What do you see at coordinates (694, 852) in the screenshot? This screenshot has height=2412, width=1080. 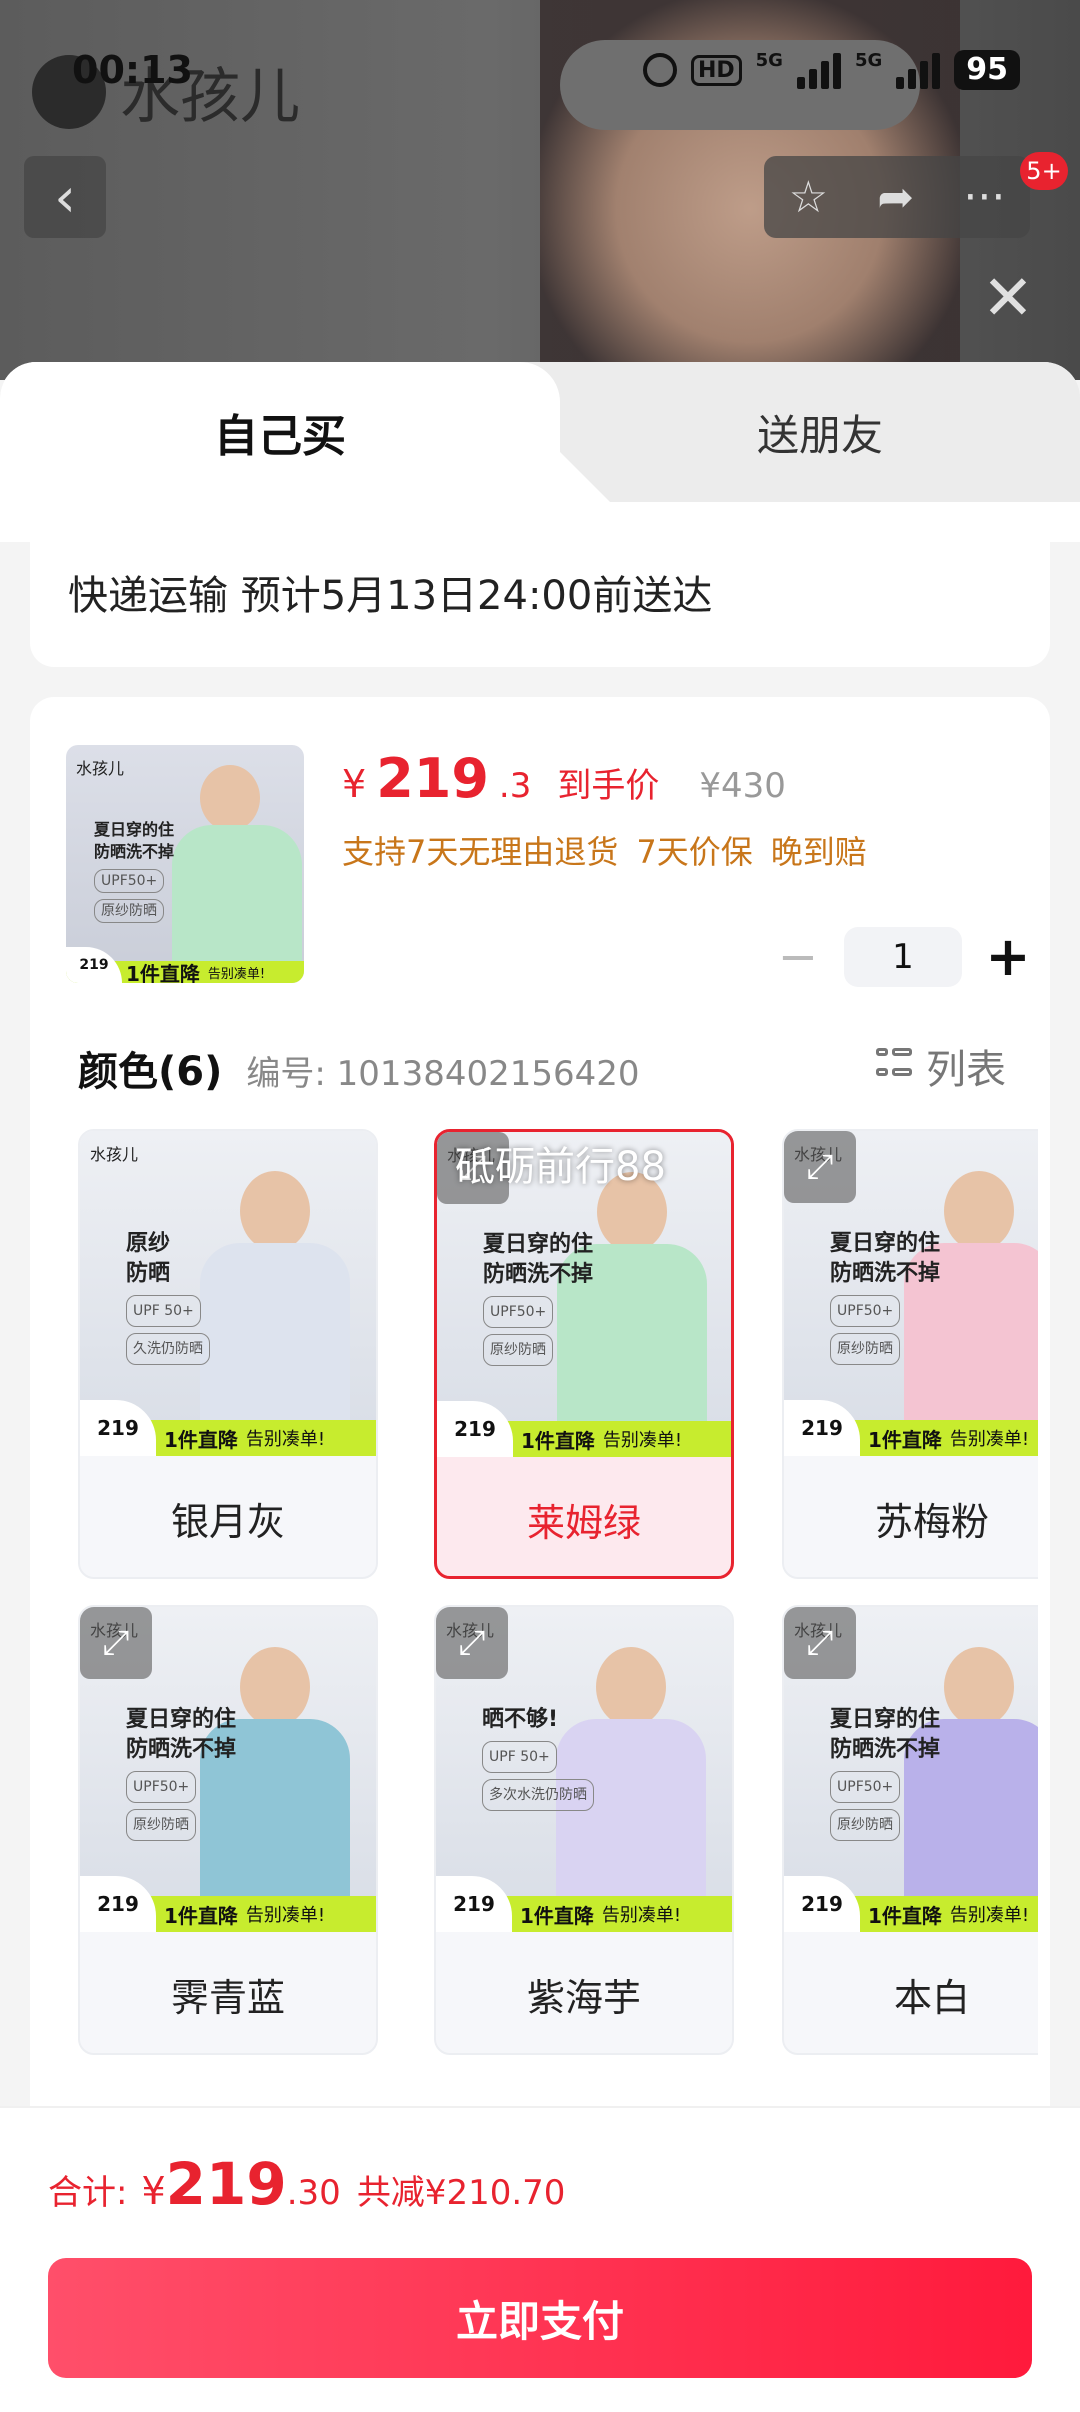 I see `perk-price-protect: 7天价保` at bounding box center [694, 852].